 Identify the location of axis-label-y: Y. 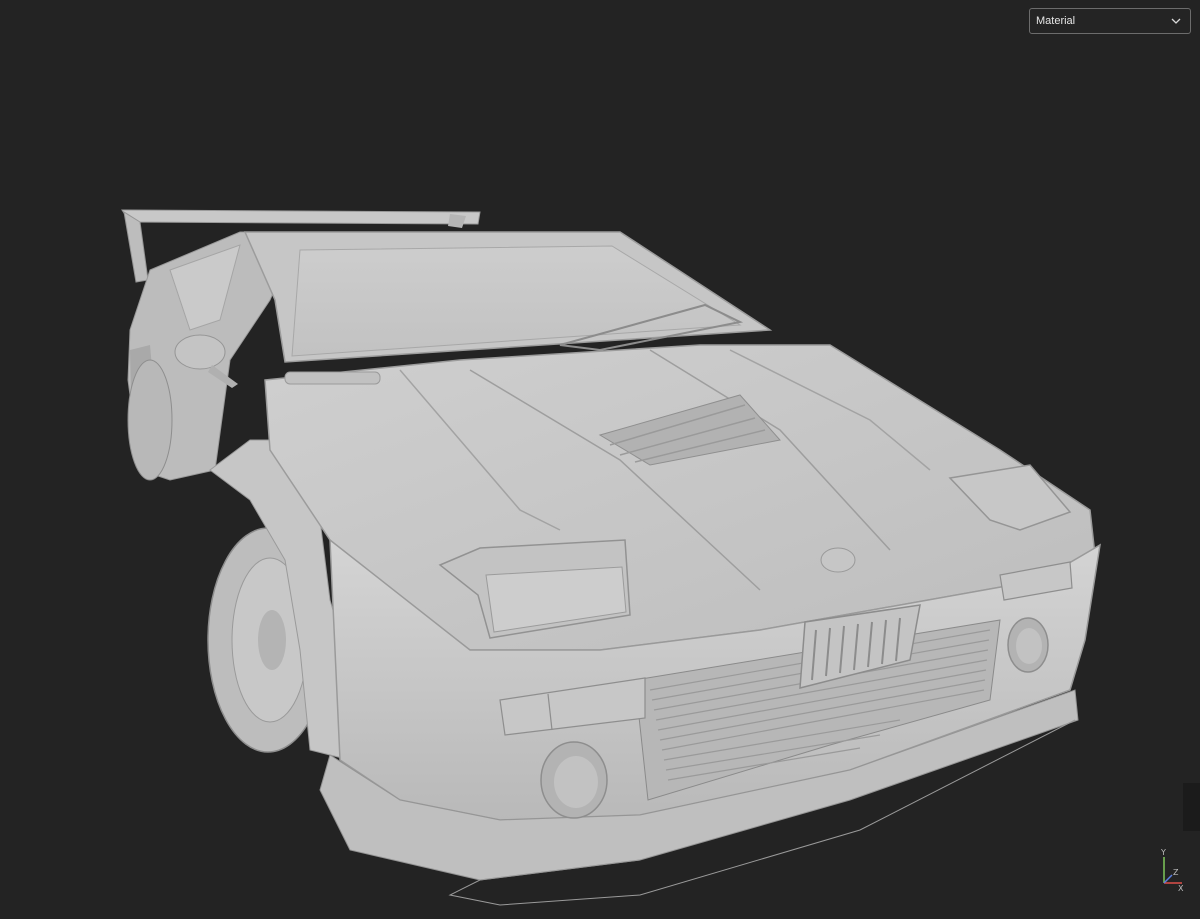
(1163, 852).